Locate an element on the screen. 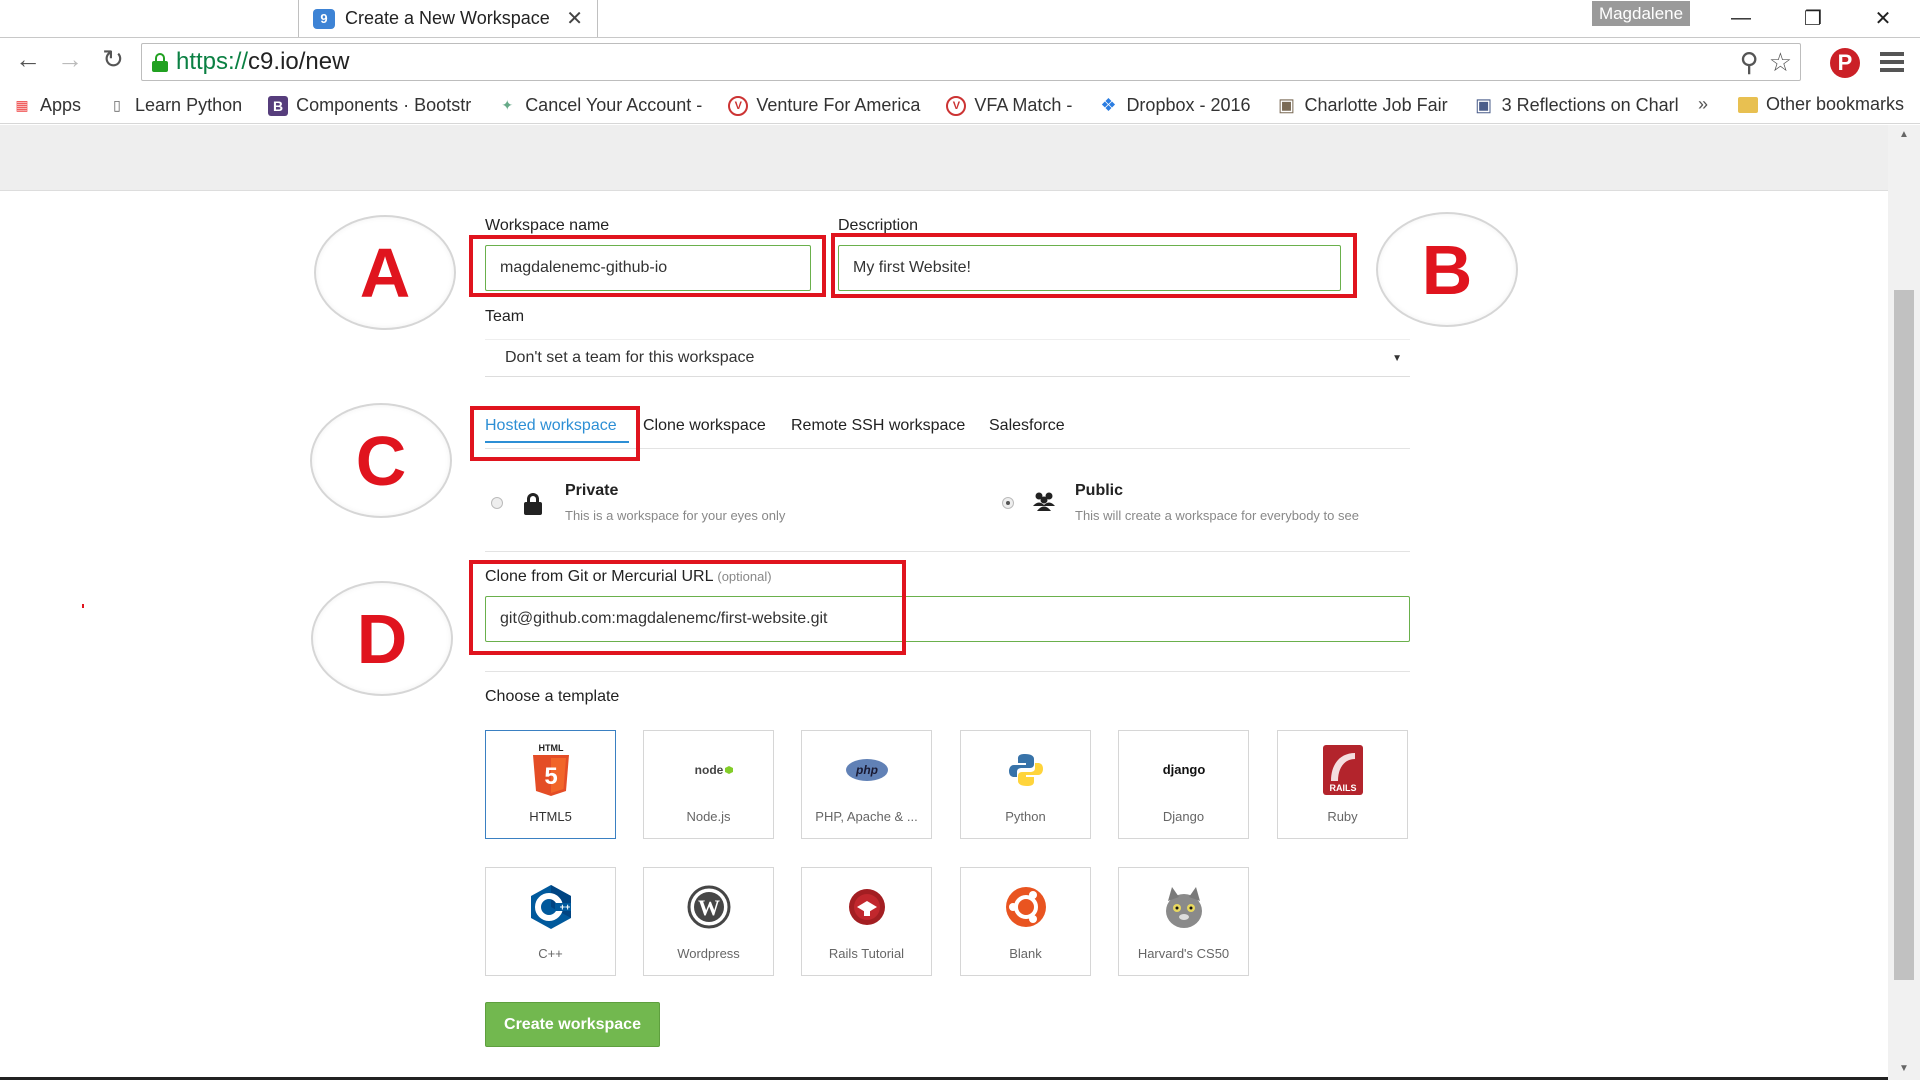 The height and width of the screenshot is (1080, 1920). team-select: Don't set a team for this workspace ▼ is located at coordinates (947, 358).